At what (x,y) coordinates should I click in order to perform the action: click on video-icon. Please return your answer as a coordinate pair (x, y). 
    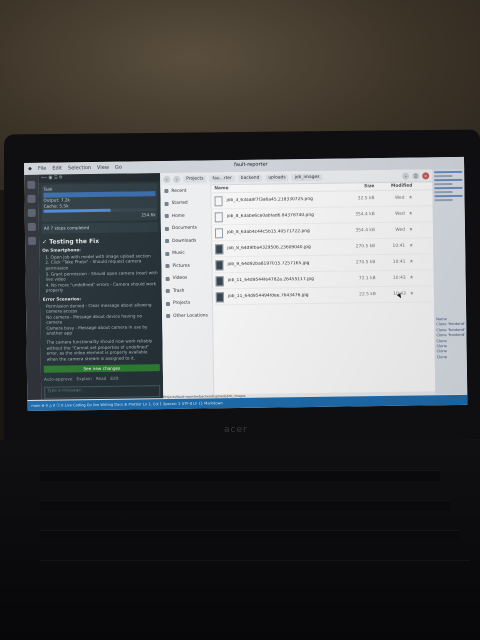
    Looking at the image, I should click on (167, 278).